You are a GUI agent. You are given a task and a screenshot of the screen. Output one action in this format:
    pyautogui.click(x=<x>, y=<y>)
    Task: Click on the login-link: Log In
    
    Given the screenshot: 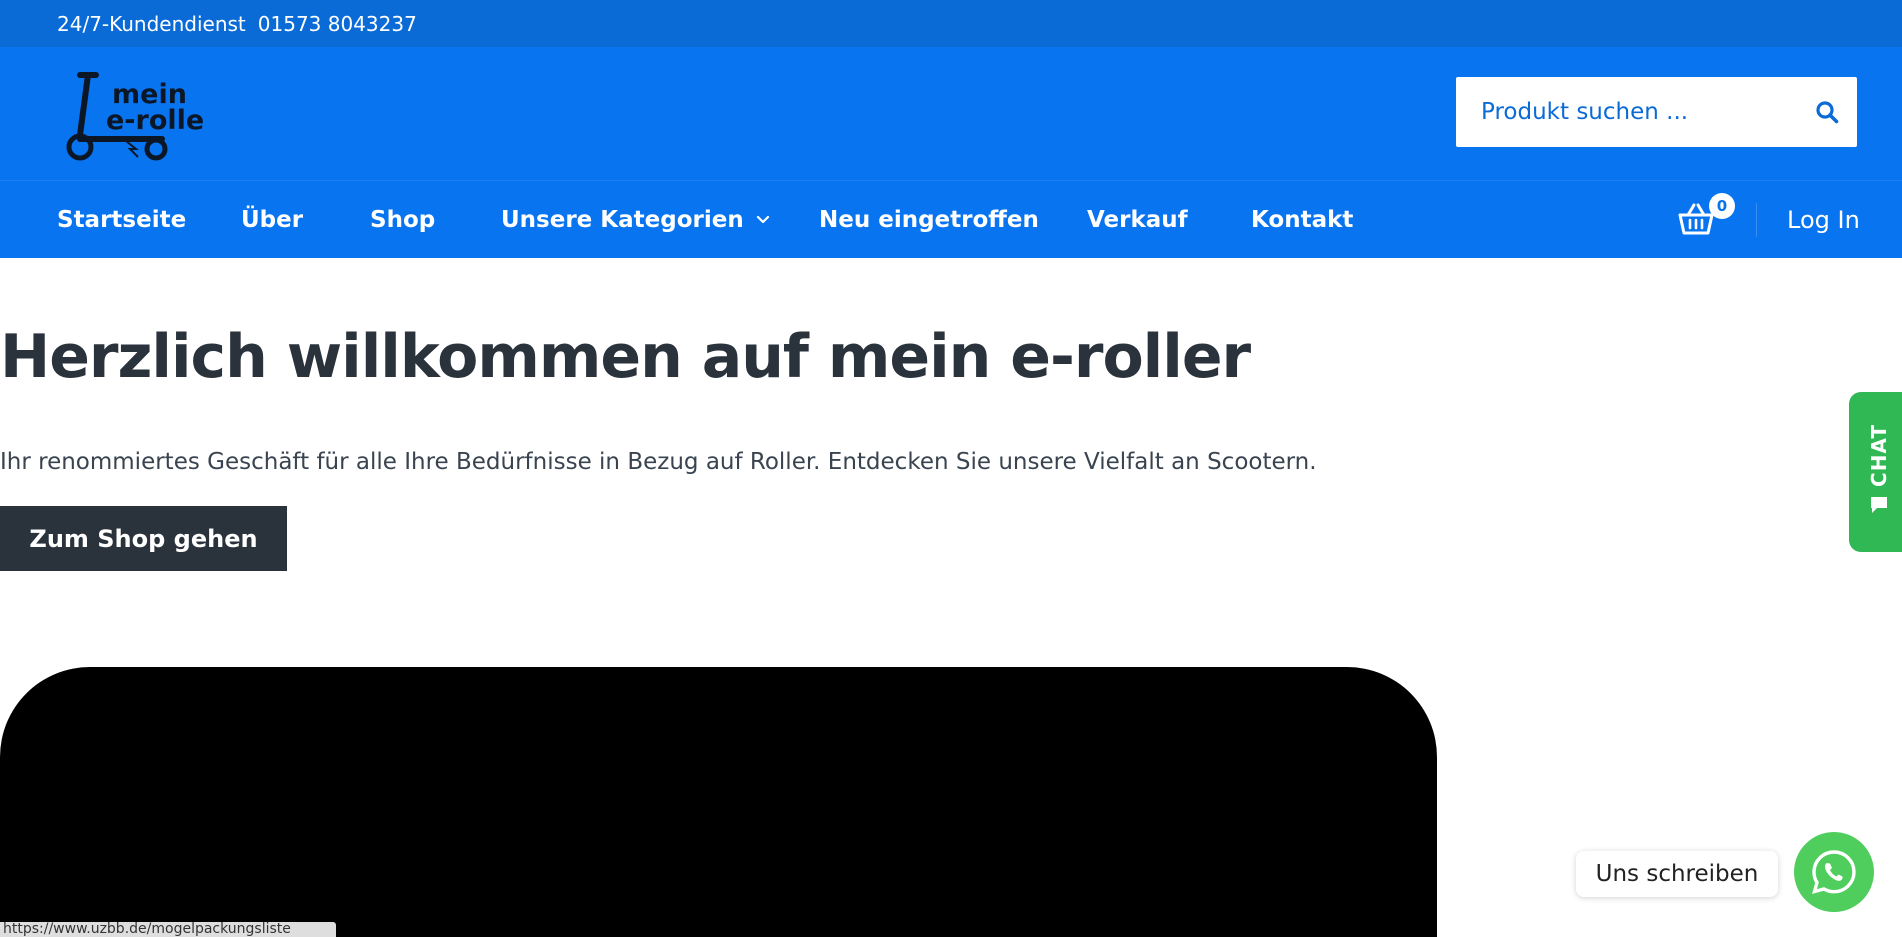 What is the action you would take?
    pyautogui.click(x=1823, y=220)
    